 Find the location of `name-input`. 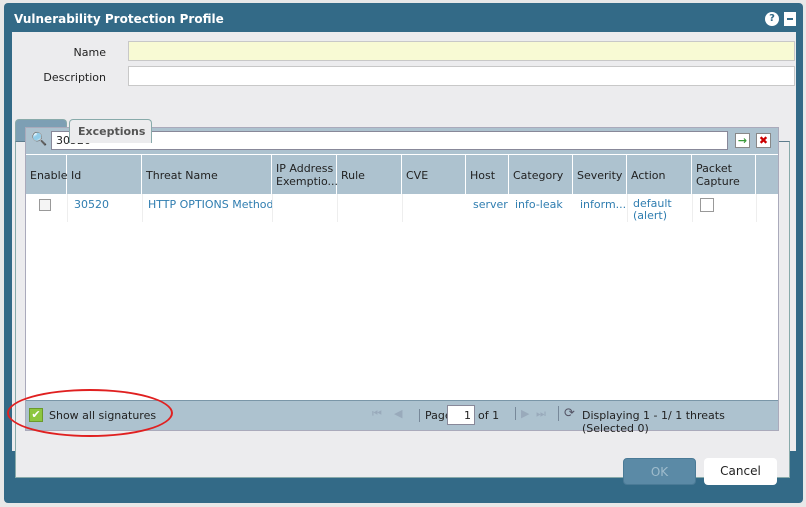

name-input is located at coordinates (461, 51).